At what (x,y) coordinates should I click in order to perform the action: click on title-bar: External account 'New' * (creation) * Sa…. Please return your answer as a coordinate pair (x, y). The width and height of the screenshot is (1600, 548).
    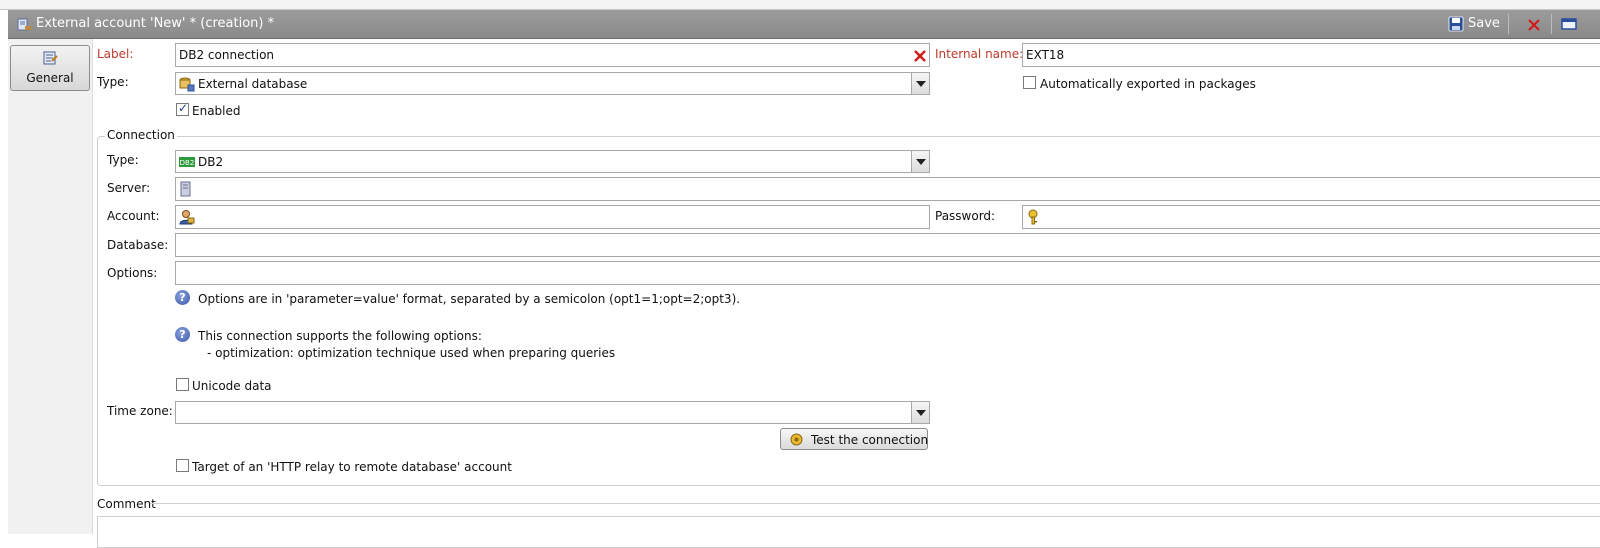
    Looking at the image, I should click on (804, 24).